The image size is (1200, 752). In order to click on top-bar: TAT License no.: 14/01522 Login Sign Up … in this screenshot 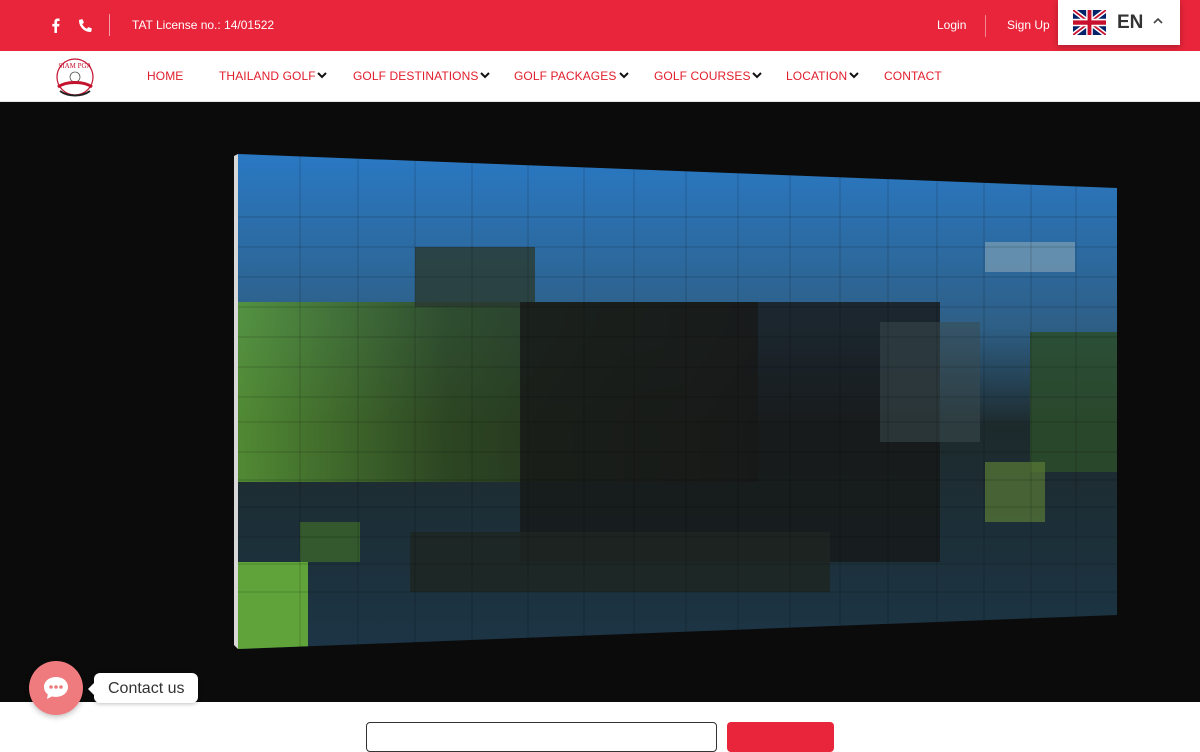, I will do `click(600, 25)`.